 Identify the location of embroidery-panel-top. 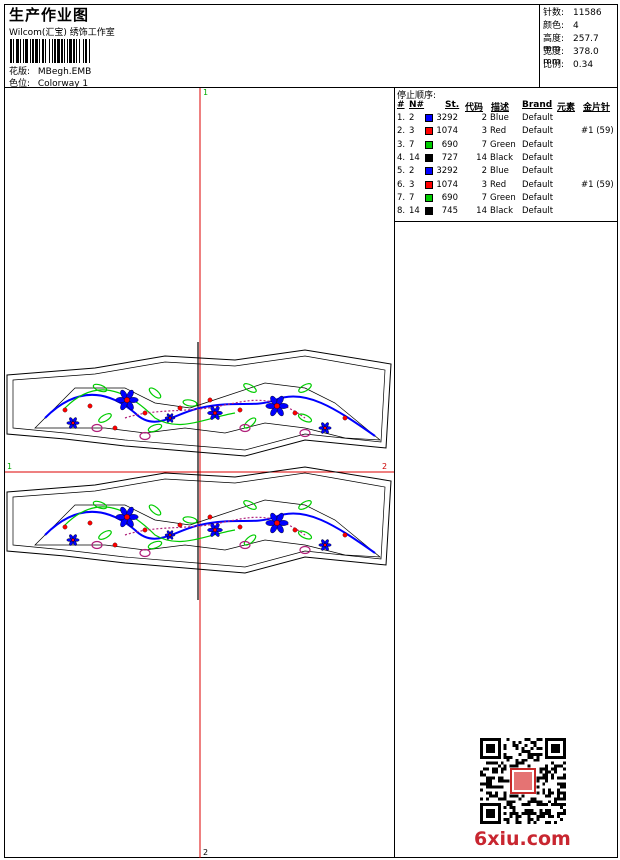
(199, 403).